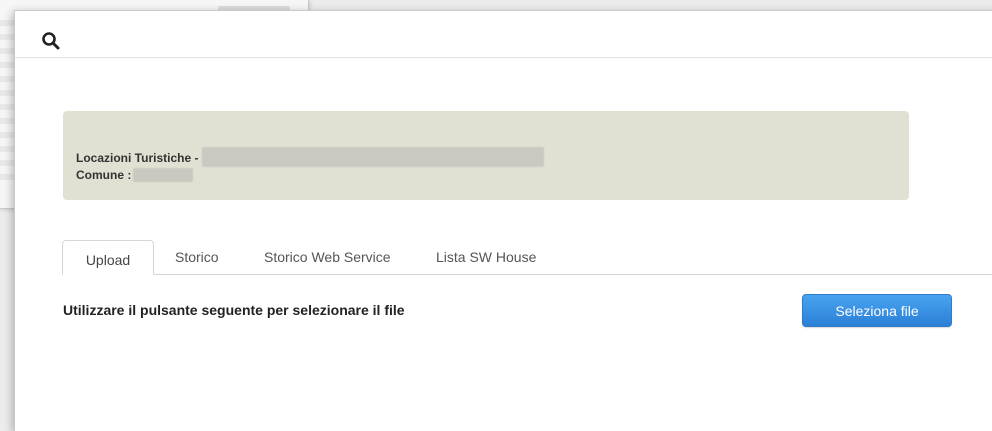 This screenshot has width=992, height=431. What do you see at coordinates (163, 174) in the screenshot?
I see `redacted-comune` at bounding box center [163, 174].